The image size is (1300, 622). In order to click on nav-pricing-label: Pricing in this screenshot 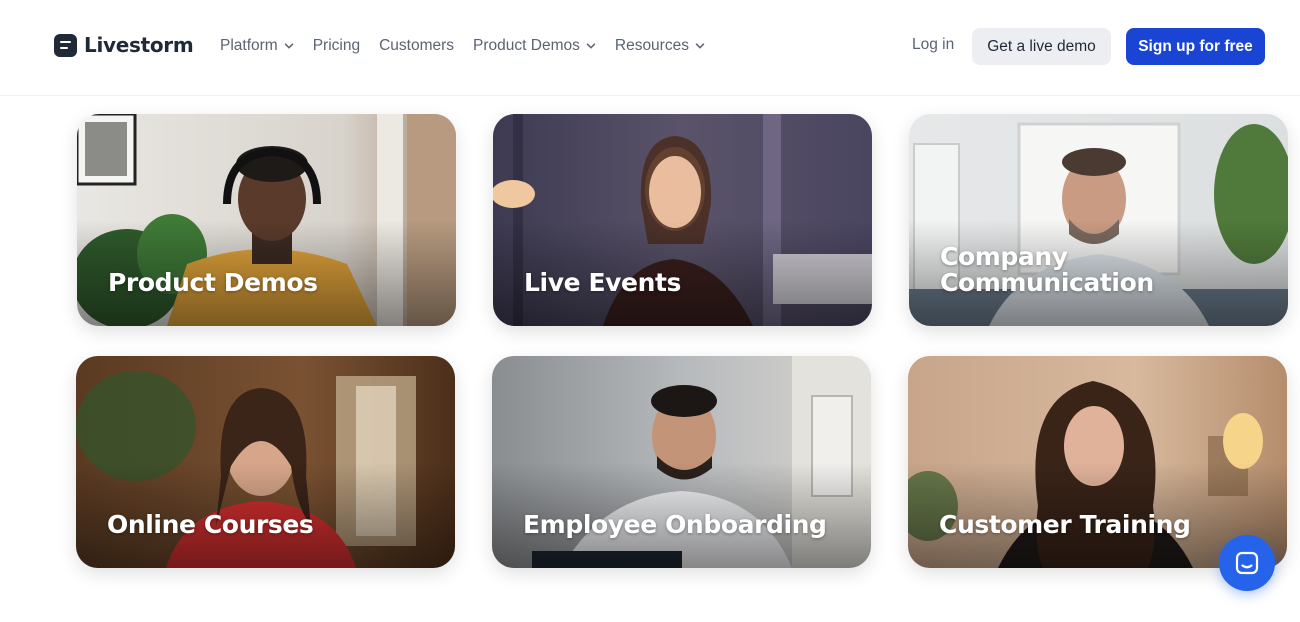, I will do `click(336, 45)`.